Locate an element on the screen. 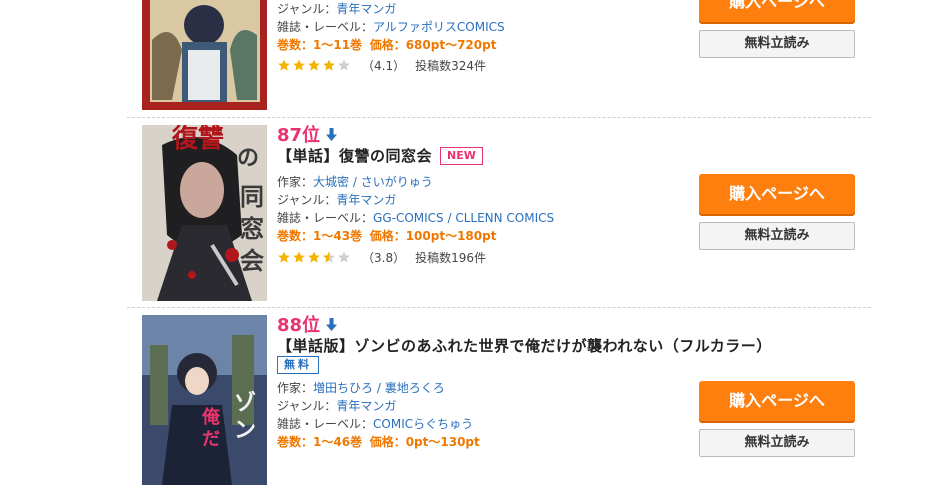 The image size is (950, 485). price-range: 価格：0pt〜130pt is located at coordinates (424, 442).